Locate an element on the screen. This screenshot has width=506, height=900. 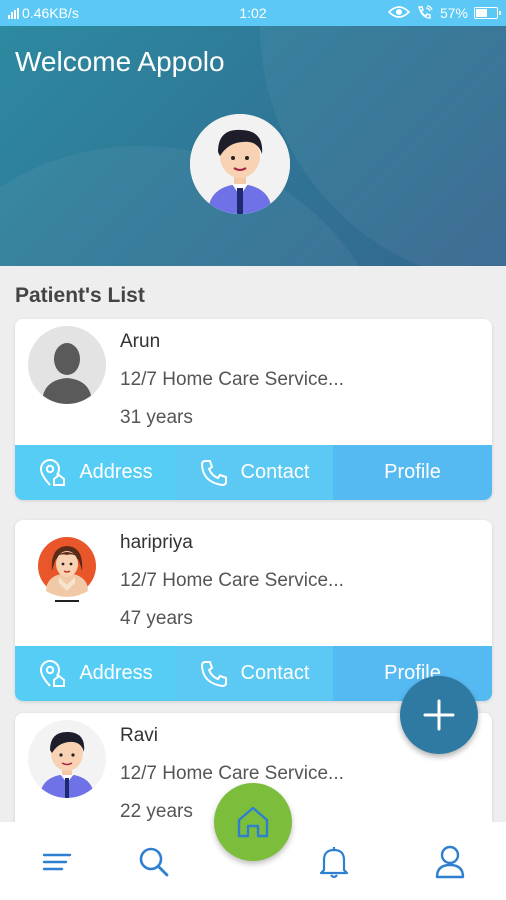
eye-icon is located at coordinates (399, 13).